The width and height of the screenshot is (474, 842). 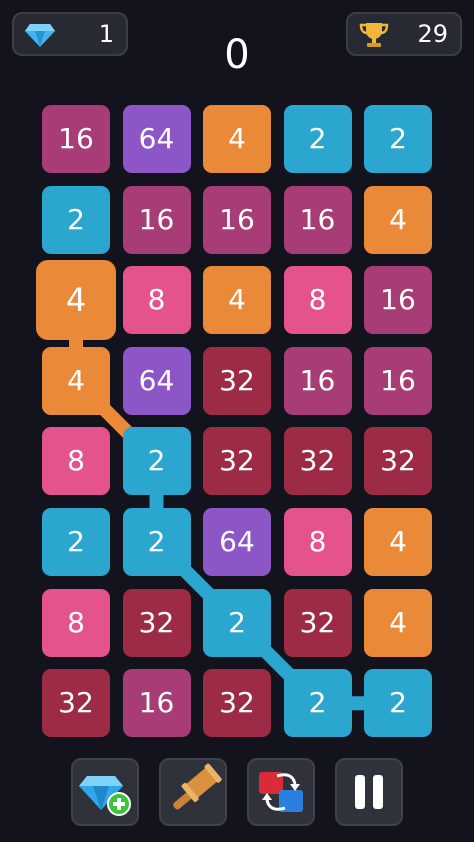 I want to click on tile-r1-c1: 16, so click(x=76, y=139).